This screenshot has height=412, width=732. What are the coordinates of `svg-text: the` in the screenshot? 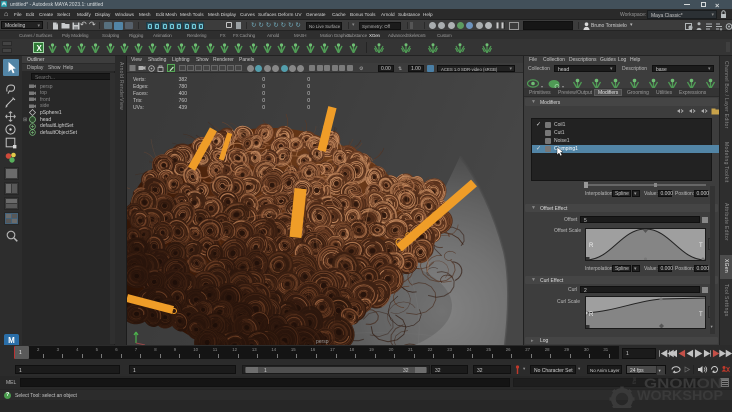 It's located at (635, 380).